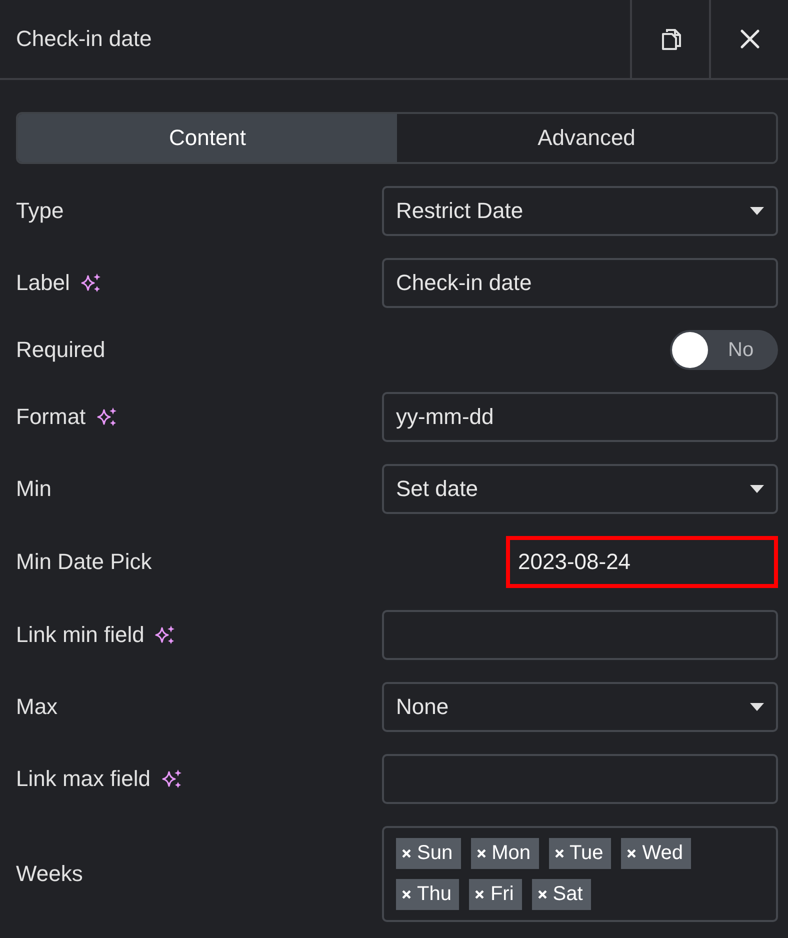 The height and width of the screenshot is (938, 788). Describe the element at coordinates (84, 39) in the screenshot. I see `panel-title: Check-in date` at that location.